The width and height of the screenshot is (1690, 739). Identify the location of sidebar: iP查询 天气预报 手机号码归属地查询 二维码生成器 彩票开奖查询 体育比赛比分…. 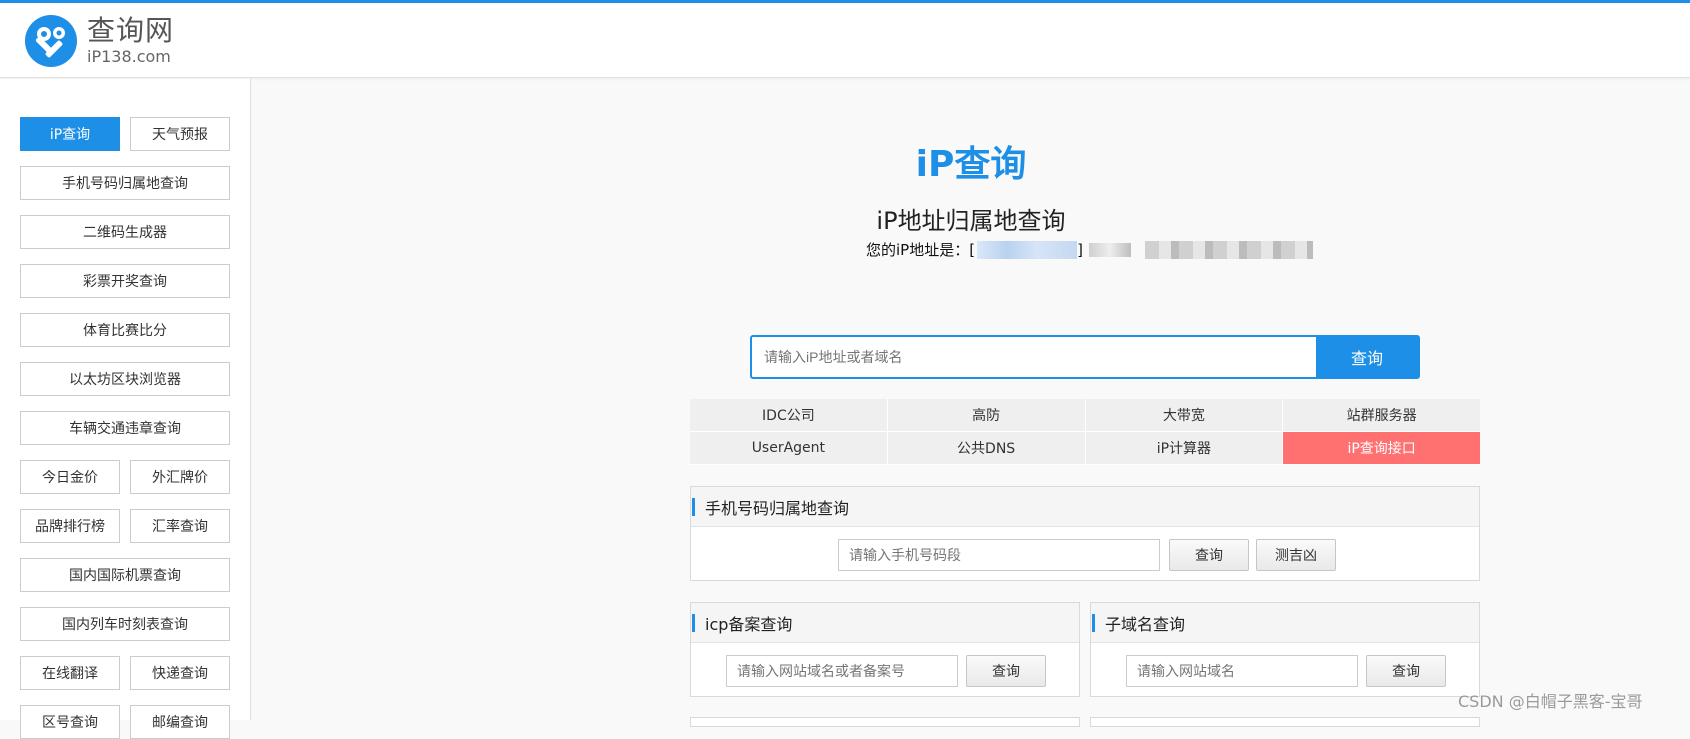
(125, 409).